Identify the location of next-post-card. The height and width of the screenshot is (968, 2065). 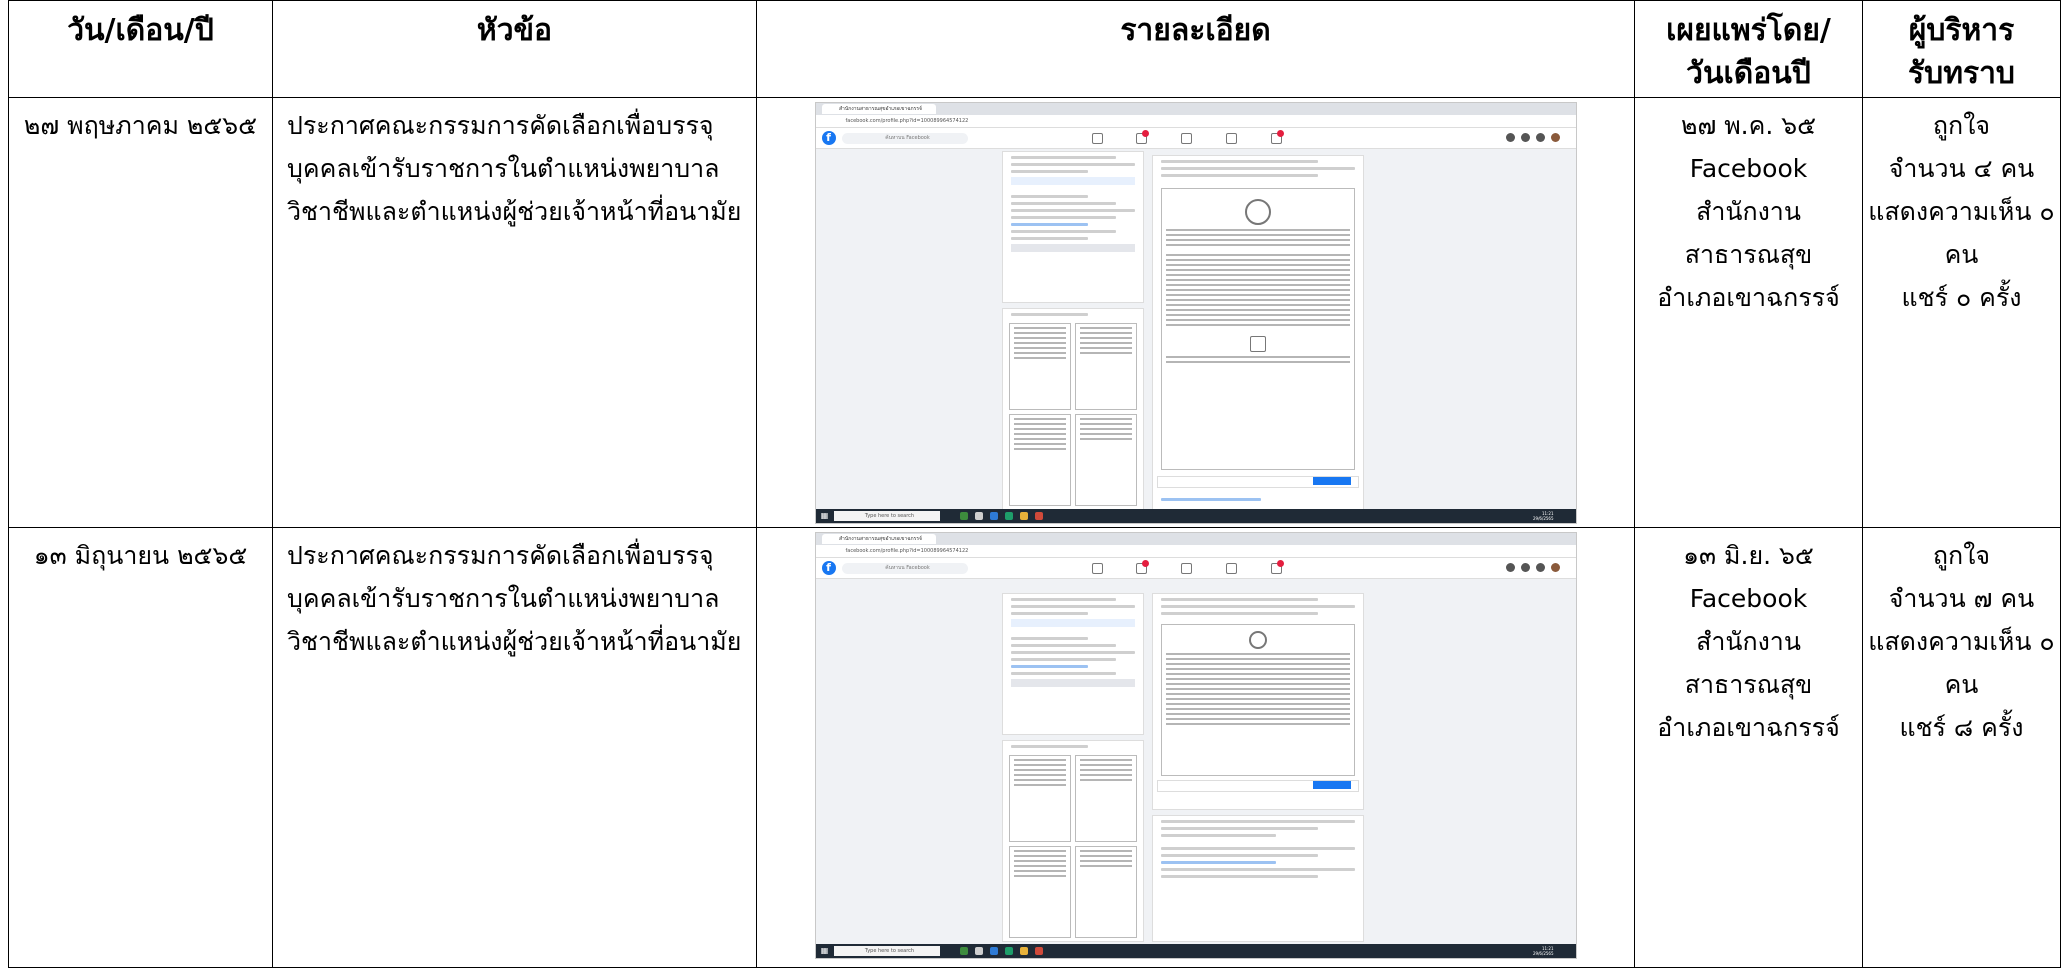
(1257, 878).